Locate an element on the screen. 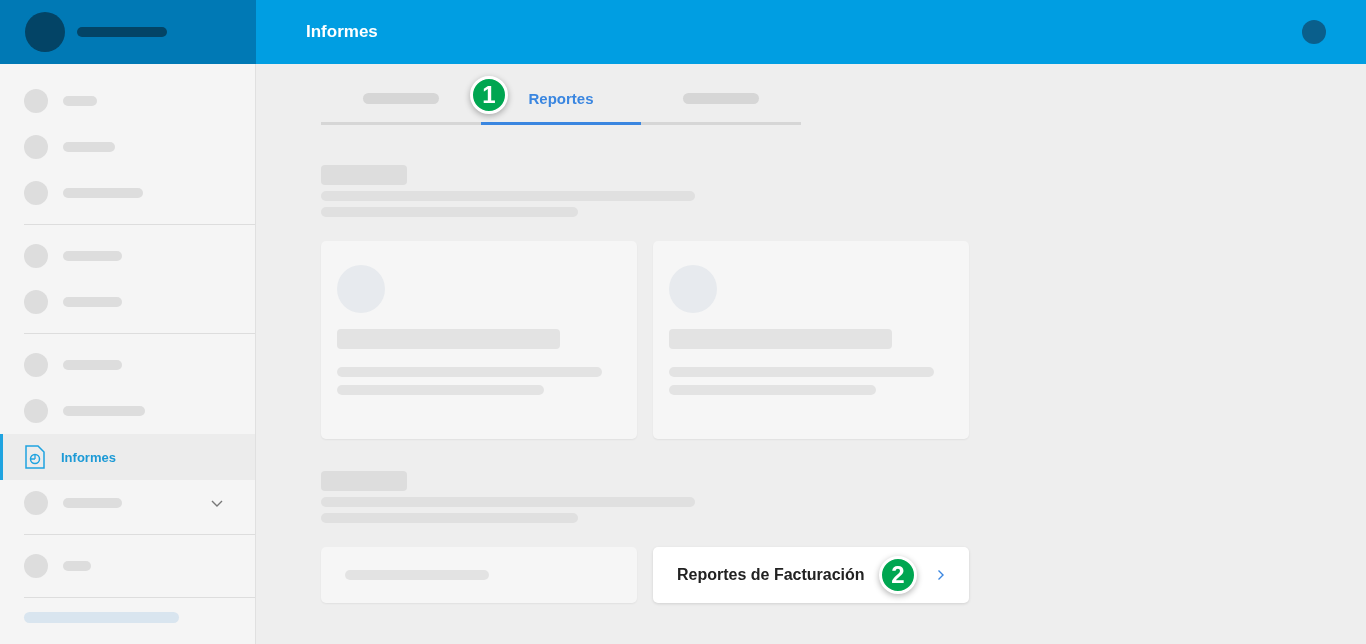 The height and width of the screenshot is (644, 1366). avatar-icon is located at coordinates (1314, 32).